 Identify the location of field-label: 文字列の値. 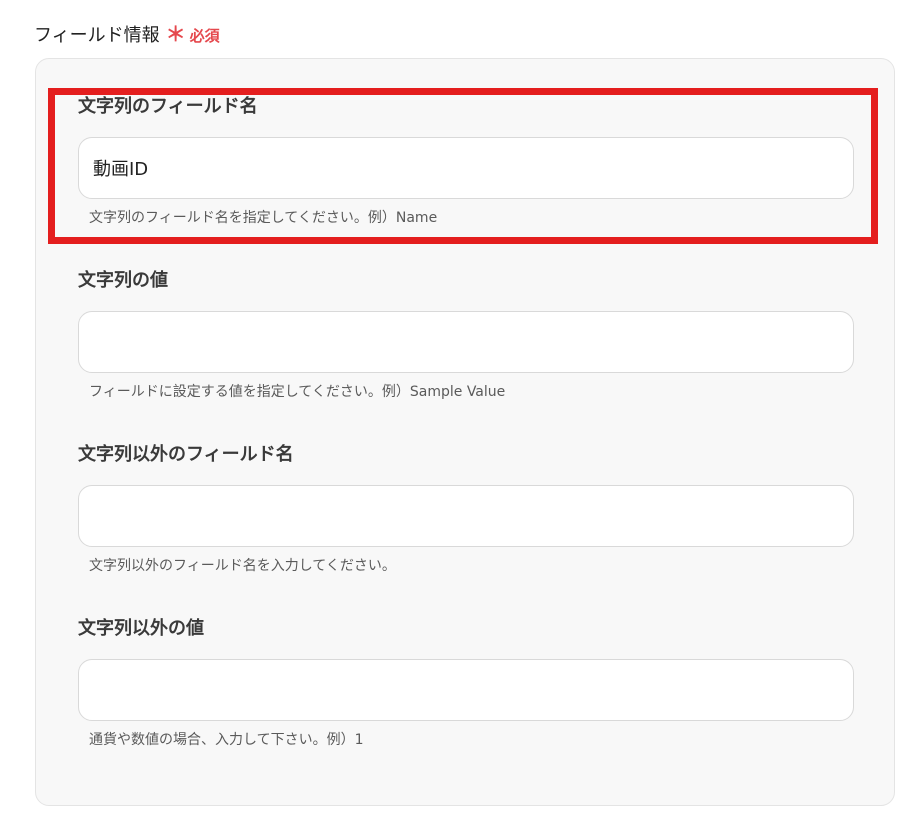
(123, 280).